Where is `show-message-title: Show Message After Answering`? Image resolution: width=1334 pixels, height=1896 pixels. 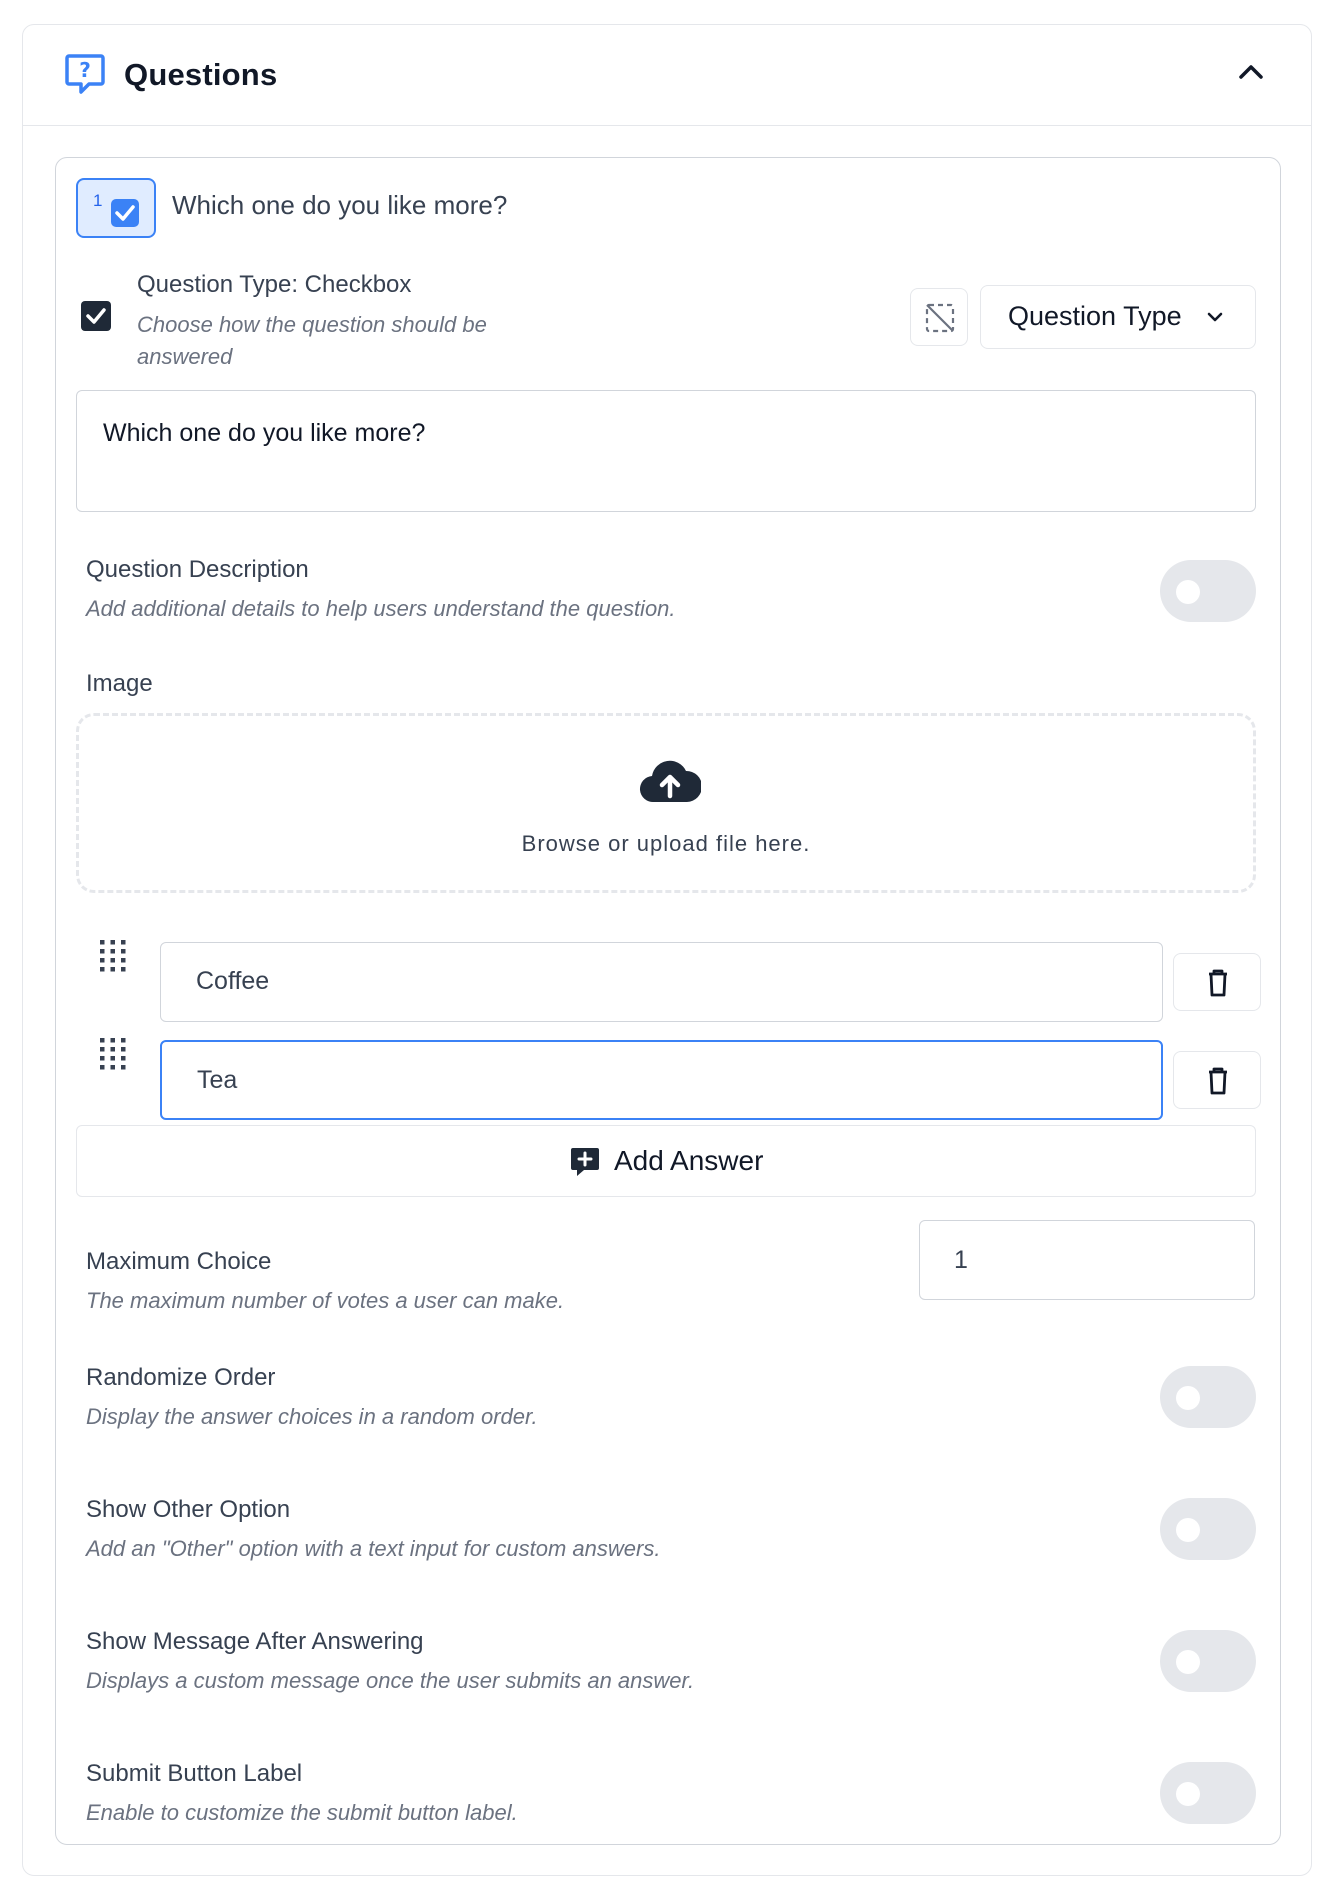
show-message-title: Show Message After Answering is located at coordinates (255, 1641).